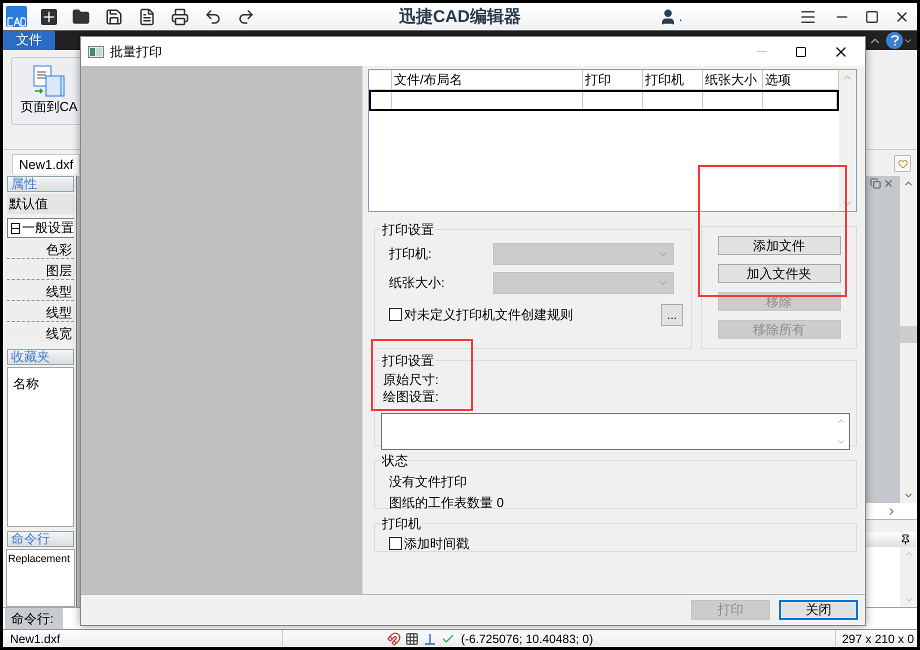  What do you see at coordinates (26, 383) in the screenshot?
I see `column-label: 名称` at bounding box center [26, 383].